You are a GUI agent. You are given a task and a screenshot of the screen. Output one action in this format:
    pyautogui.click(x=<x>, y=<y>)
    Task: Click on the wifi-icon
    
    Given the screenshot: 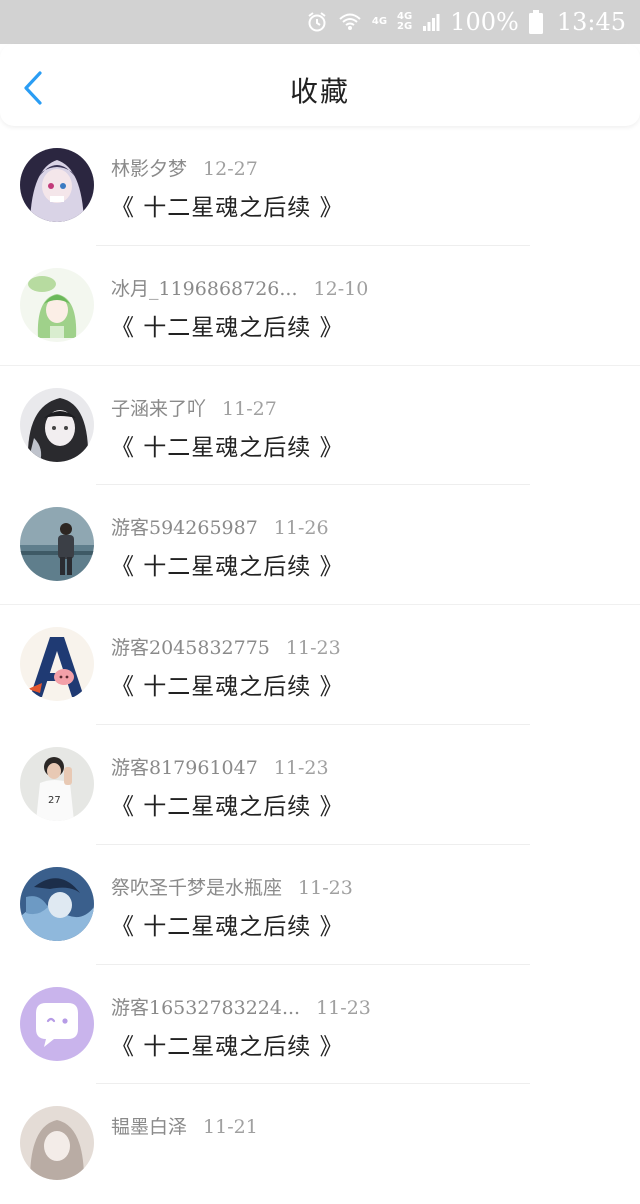 What is the action you would take?
    pyautogui.click(x=350, y=22)
    